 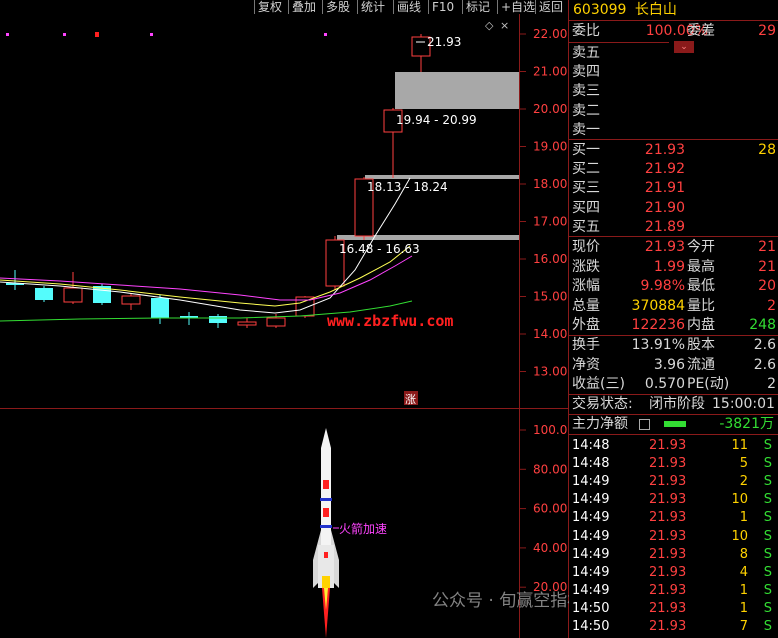 I want to click on fundamental-row: 净资 3.96 流通 2.6, so click(x=673, y=365).